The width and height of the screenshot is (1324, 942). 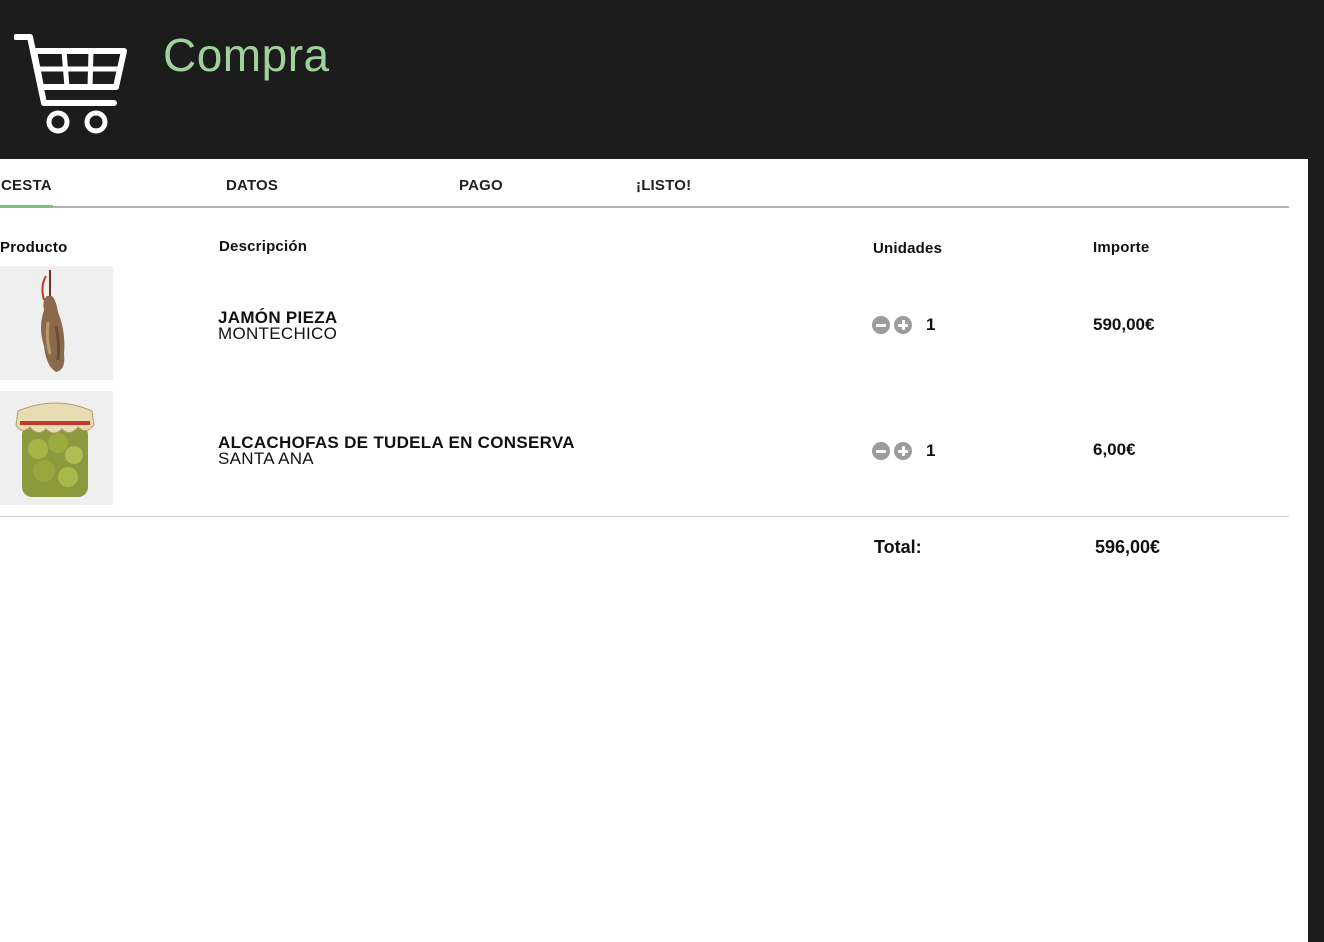 I want to click on tabs-divider, so click(x=644, y=207).